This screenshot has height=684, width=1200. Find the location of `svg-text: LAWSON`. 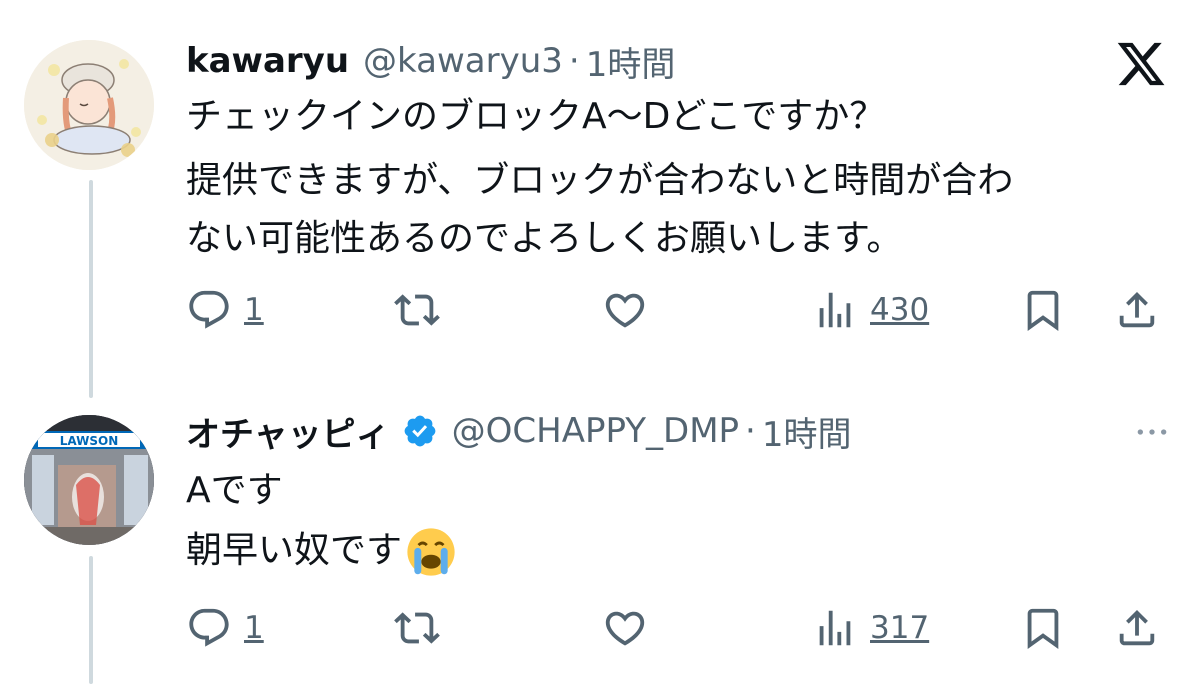

svg-text: LAWSON is located at coordinates (89, 441).